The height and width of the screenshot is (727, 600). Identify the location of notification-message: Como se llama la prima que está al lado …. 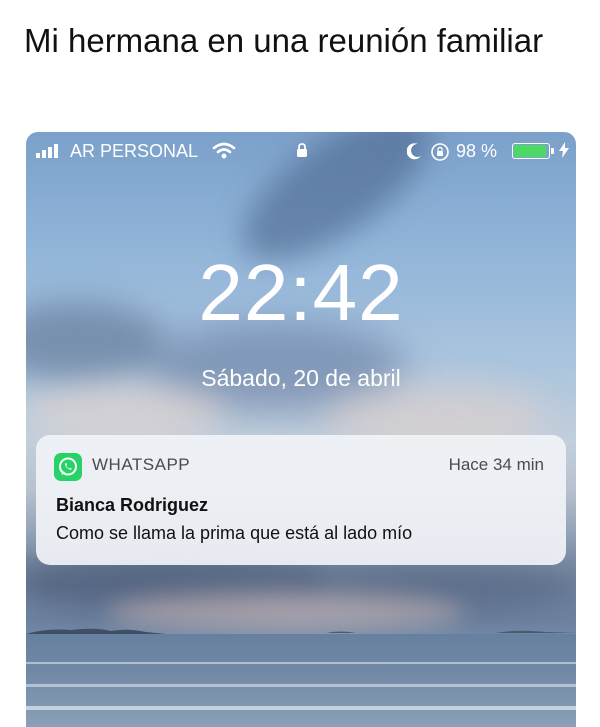
(234, 533).